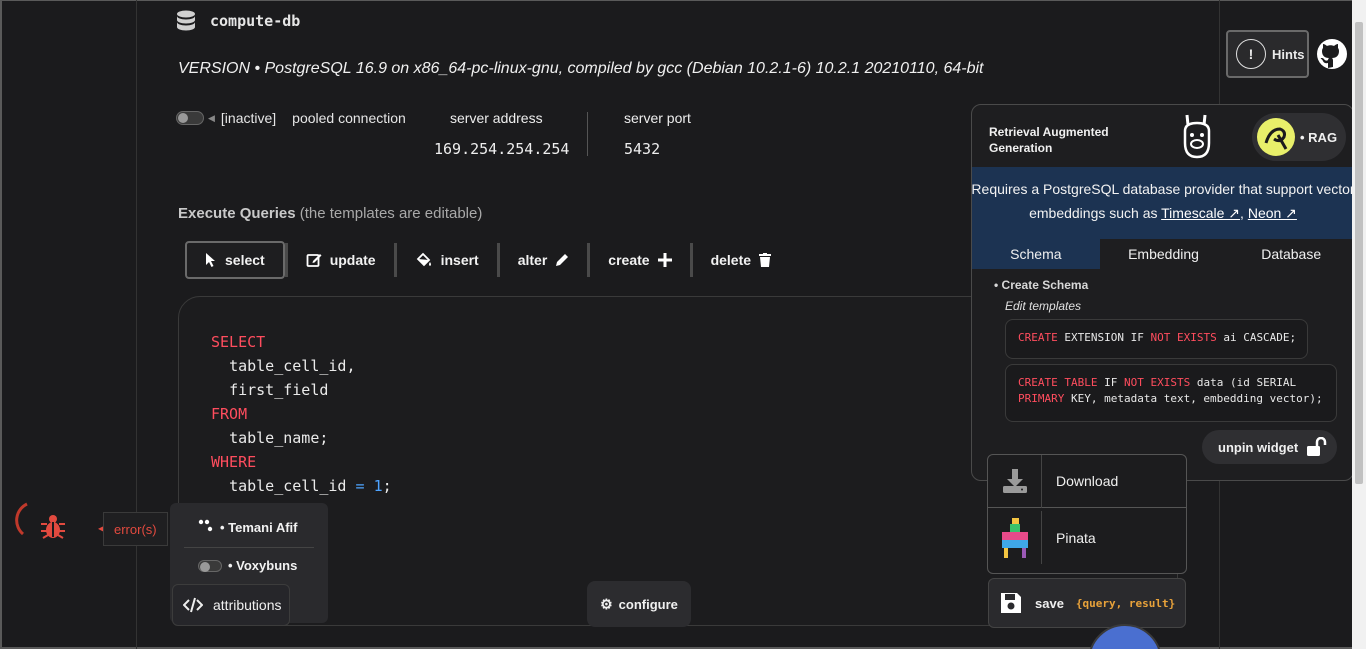 The height and width of the screenshot is (649, 1366). I want to click on scrollbar-thumb, so click(1359, 253).